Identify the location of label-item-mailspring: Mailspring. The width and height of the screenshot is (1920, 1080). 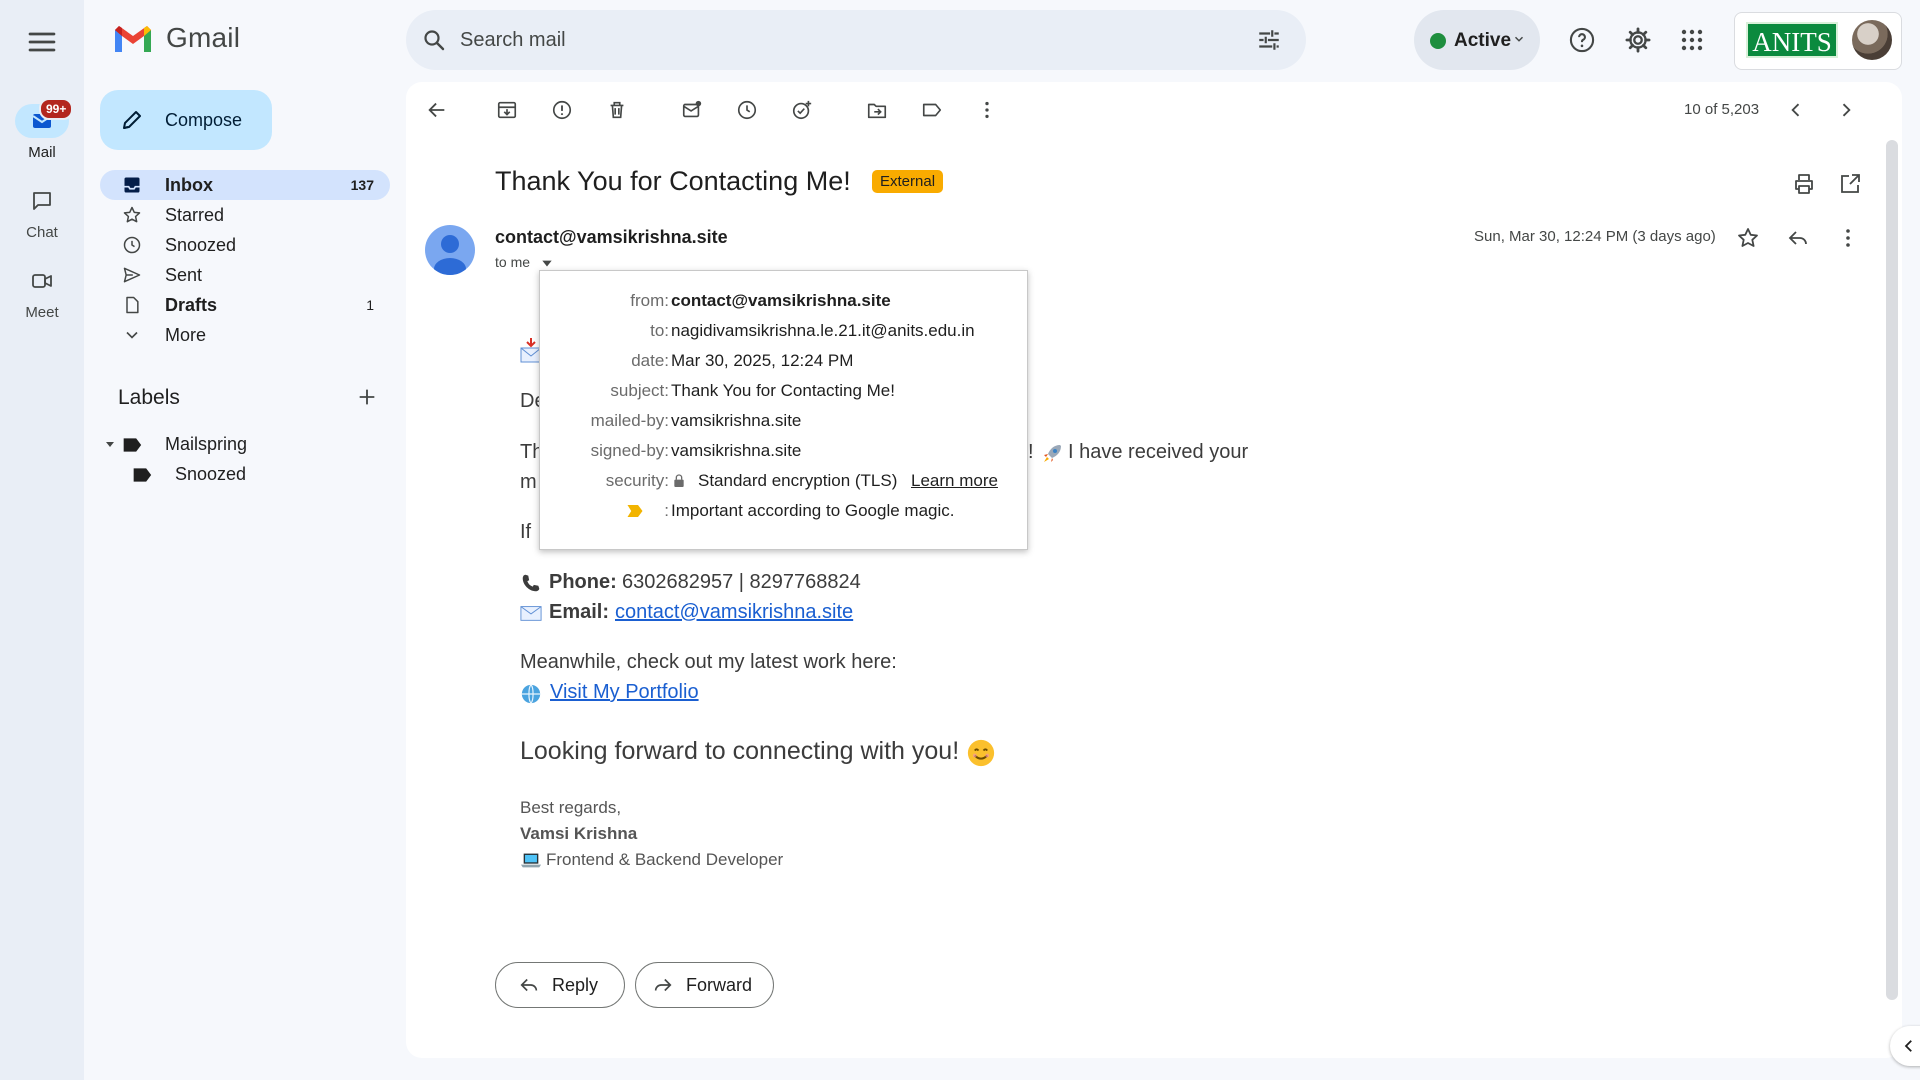
(245, 445).